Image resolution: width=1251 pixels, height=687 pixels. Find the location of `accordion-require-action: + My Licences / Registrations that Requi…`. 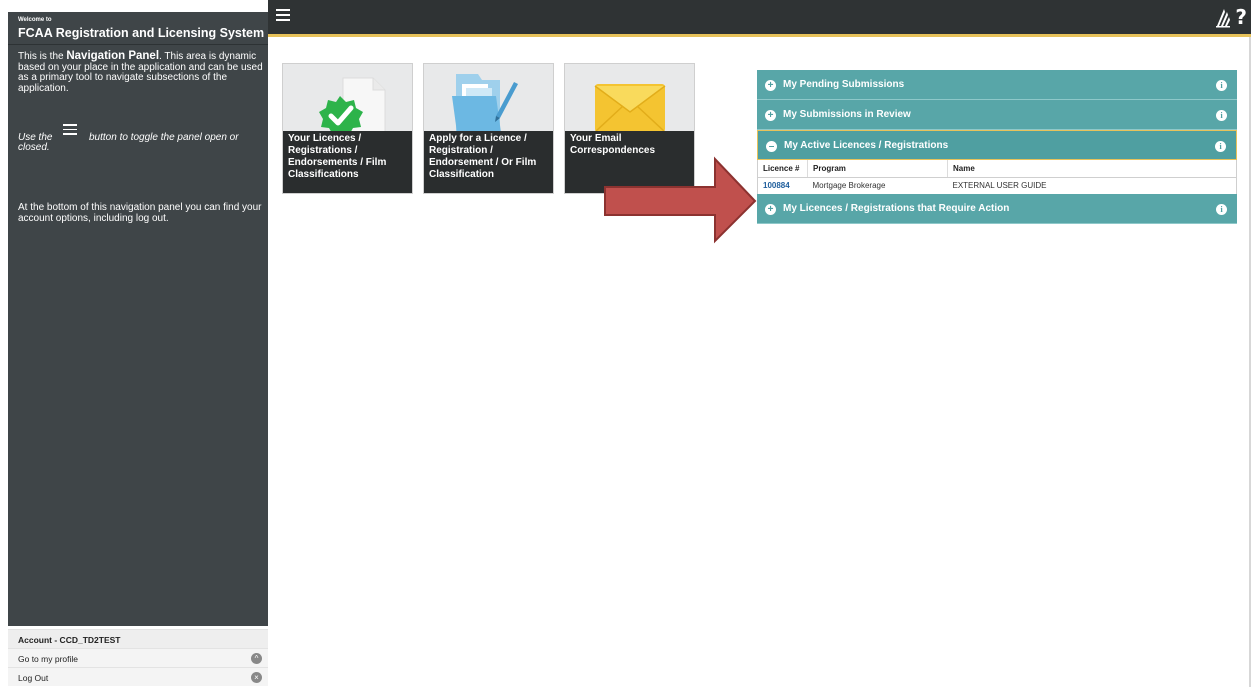

accordion-require-action: + My Licences / Registrations that Requi… is located at coordinates (997, 209).